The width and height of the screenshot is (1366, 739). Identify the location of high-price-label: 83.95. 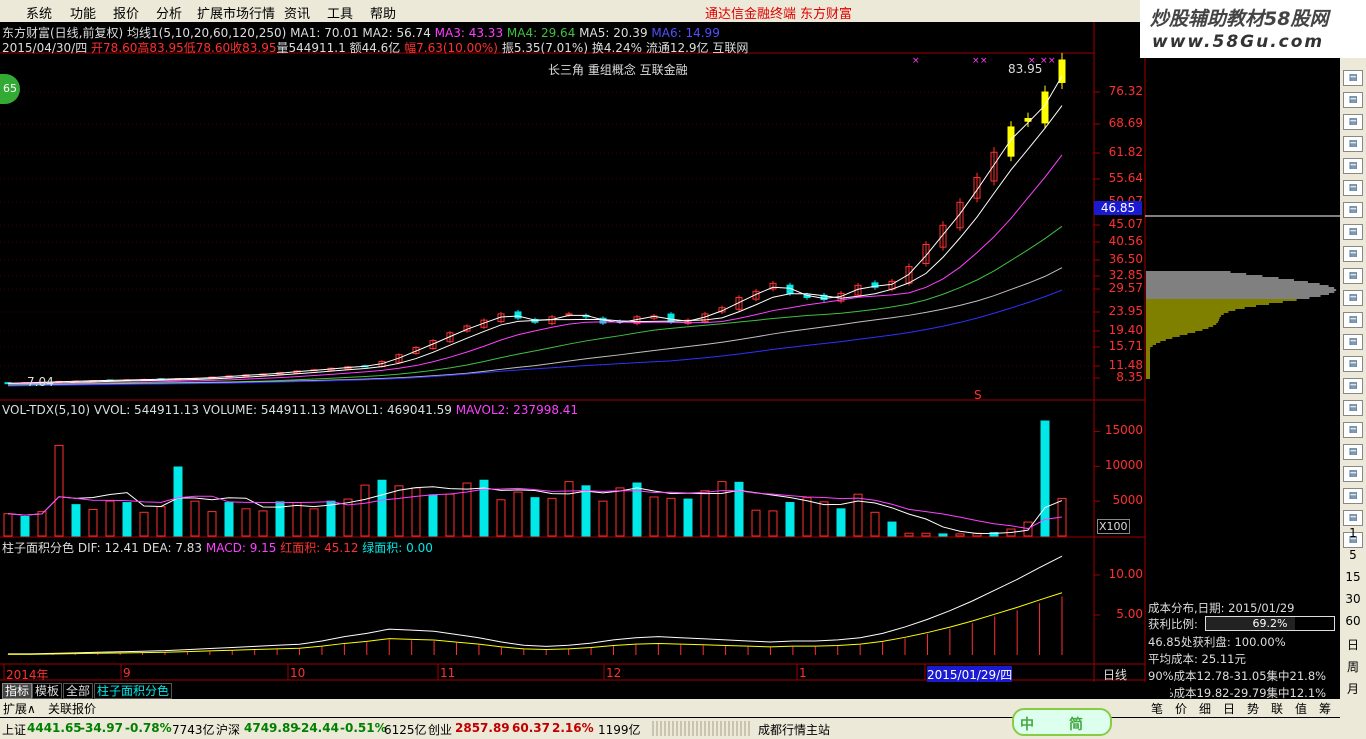
(1025, 69).